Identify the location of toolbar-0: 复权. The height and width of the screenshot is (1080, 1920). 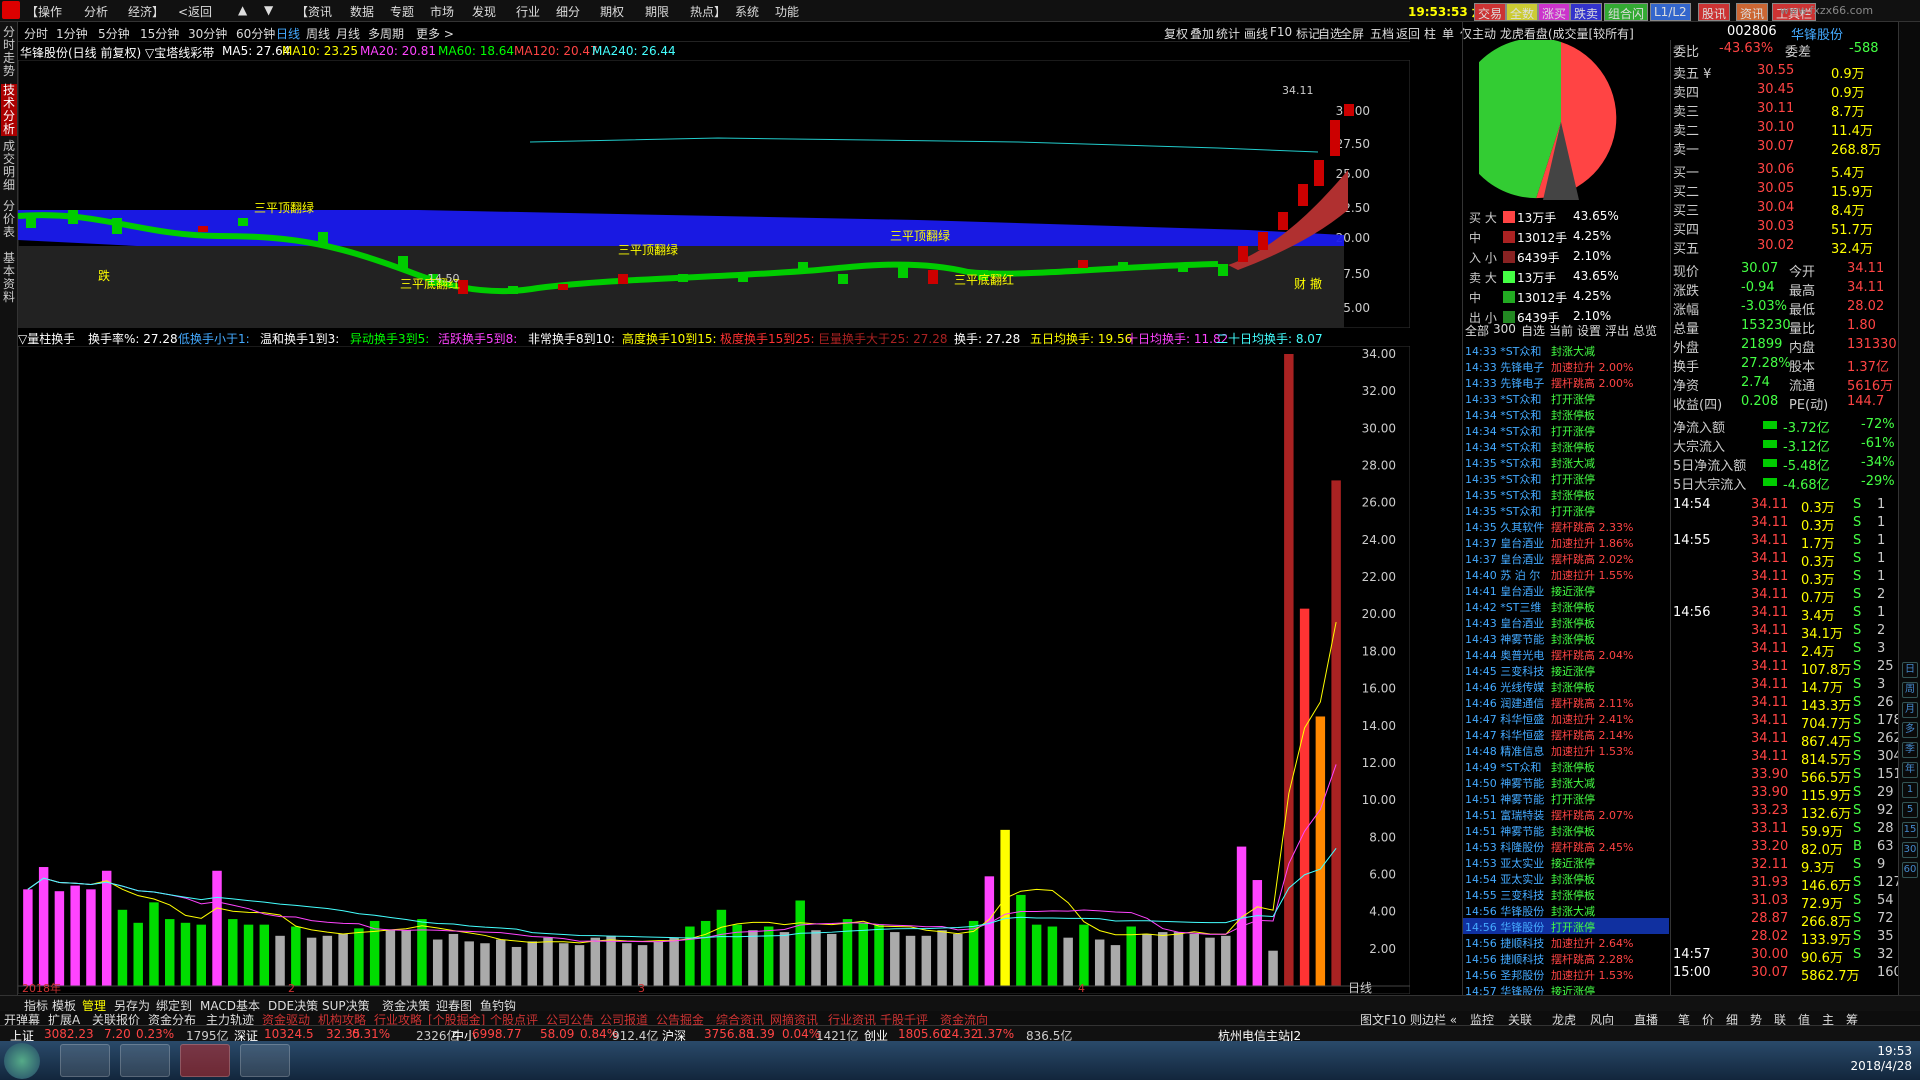
(1176, 33).